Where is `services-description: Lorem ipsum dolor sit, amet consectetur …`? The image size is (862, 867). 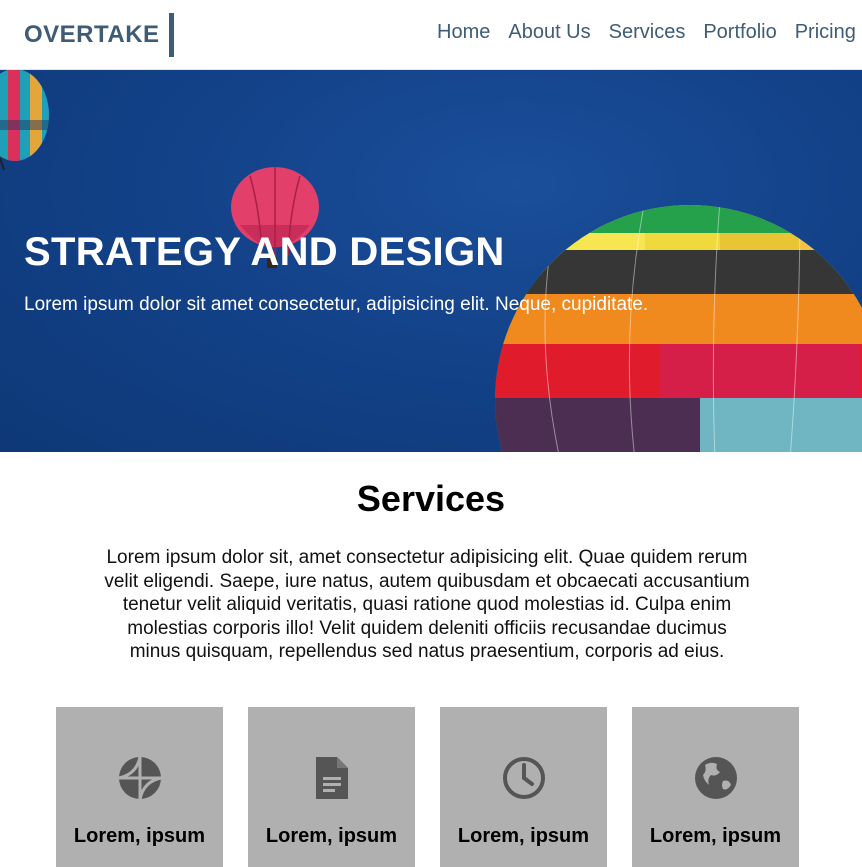 services-description: Lorem ipsum dolor sit, amet consectetur … is located at coordinates (427, 605).